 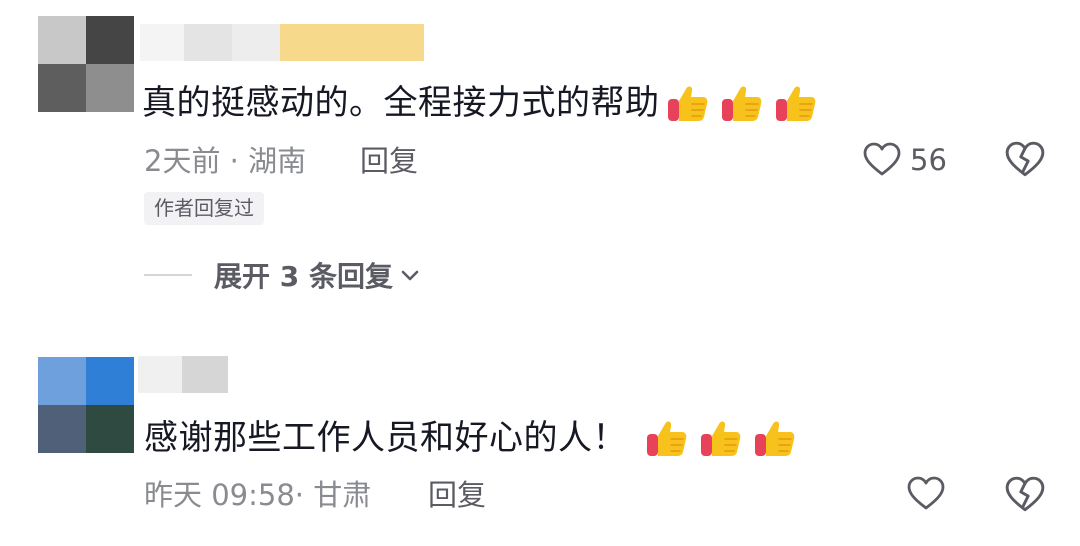 I want to click on comment-meta: 2天前 · 湖南, so click(x=225, y=161).